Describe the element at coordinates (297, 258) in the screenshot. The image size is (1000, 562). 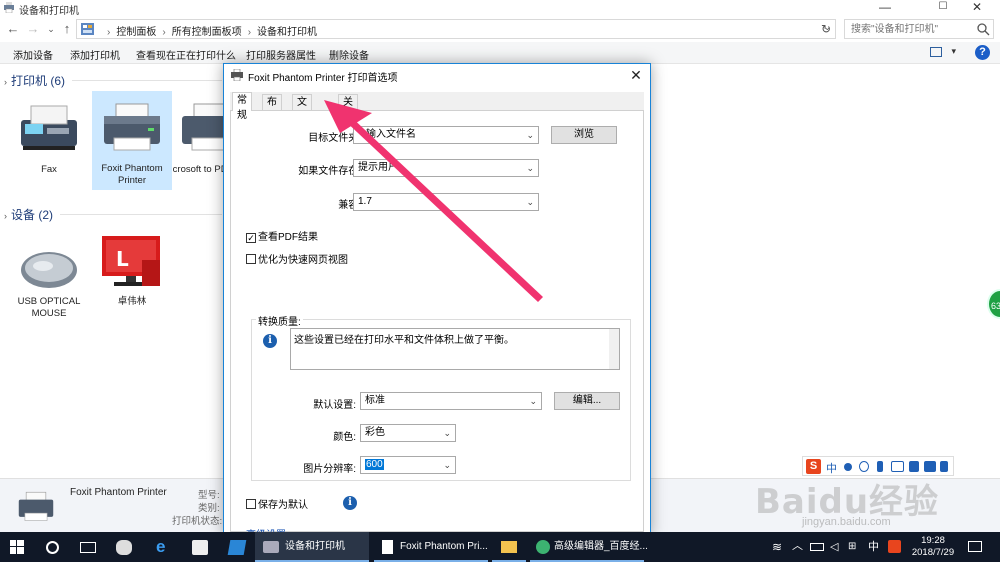
I see `optimize-web-checkbox: 优化为快速网页视图` at that location.